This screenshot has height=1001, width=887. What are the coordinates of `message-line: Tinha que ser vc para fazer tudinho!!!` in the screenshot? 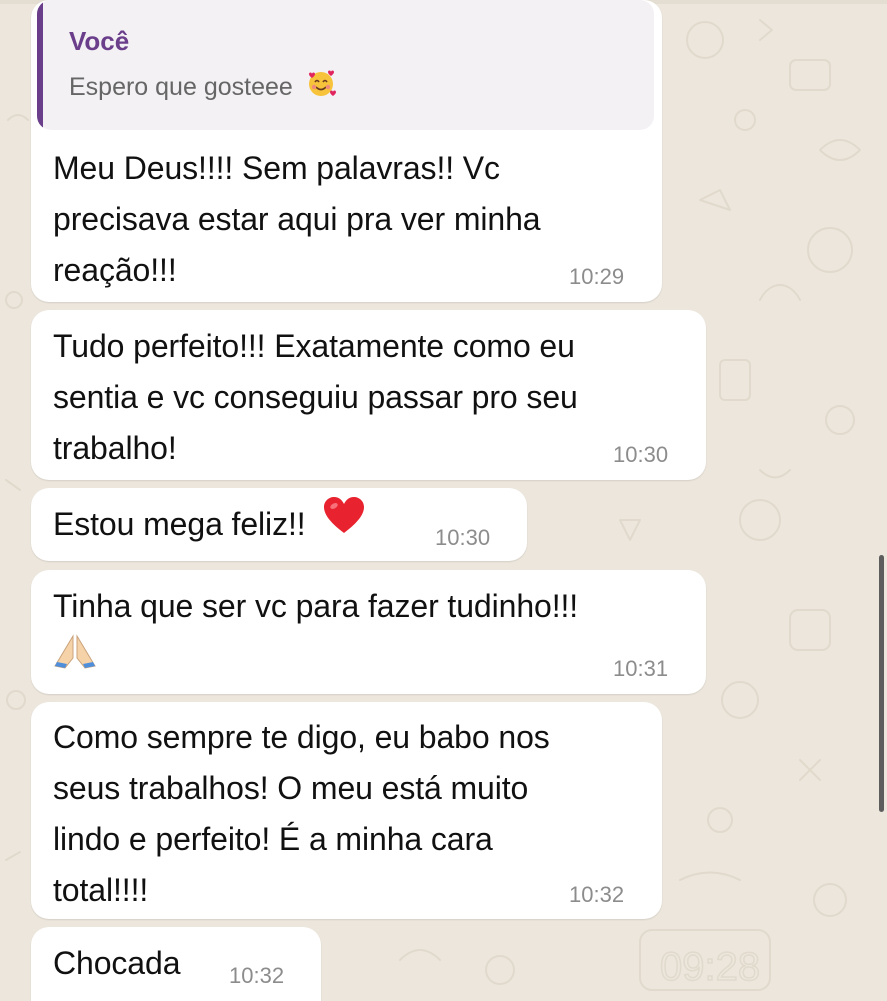 It's located at (316, 606).